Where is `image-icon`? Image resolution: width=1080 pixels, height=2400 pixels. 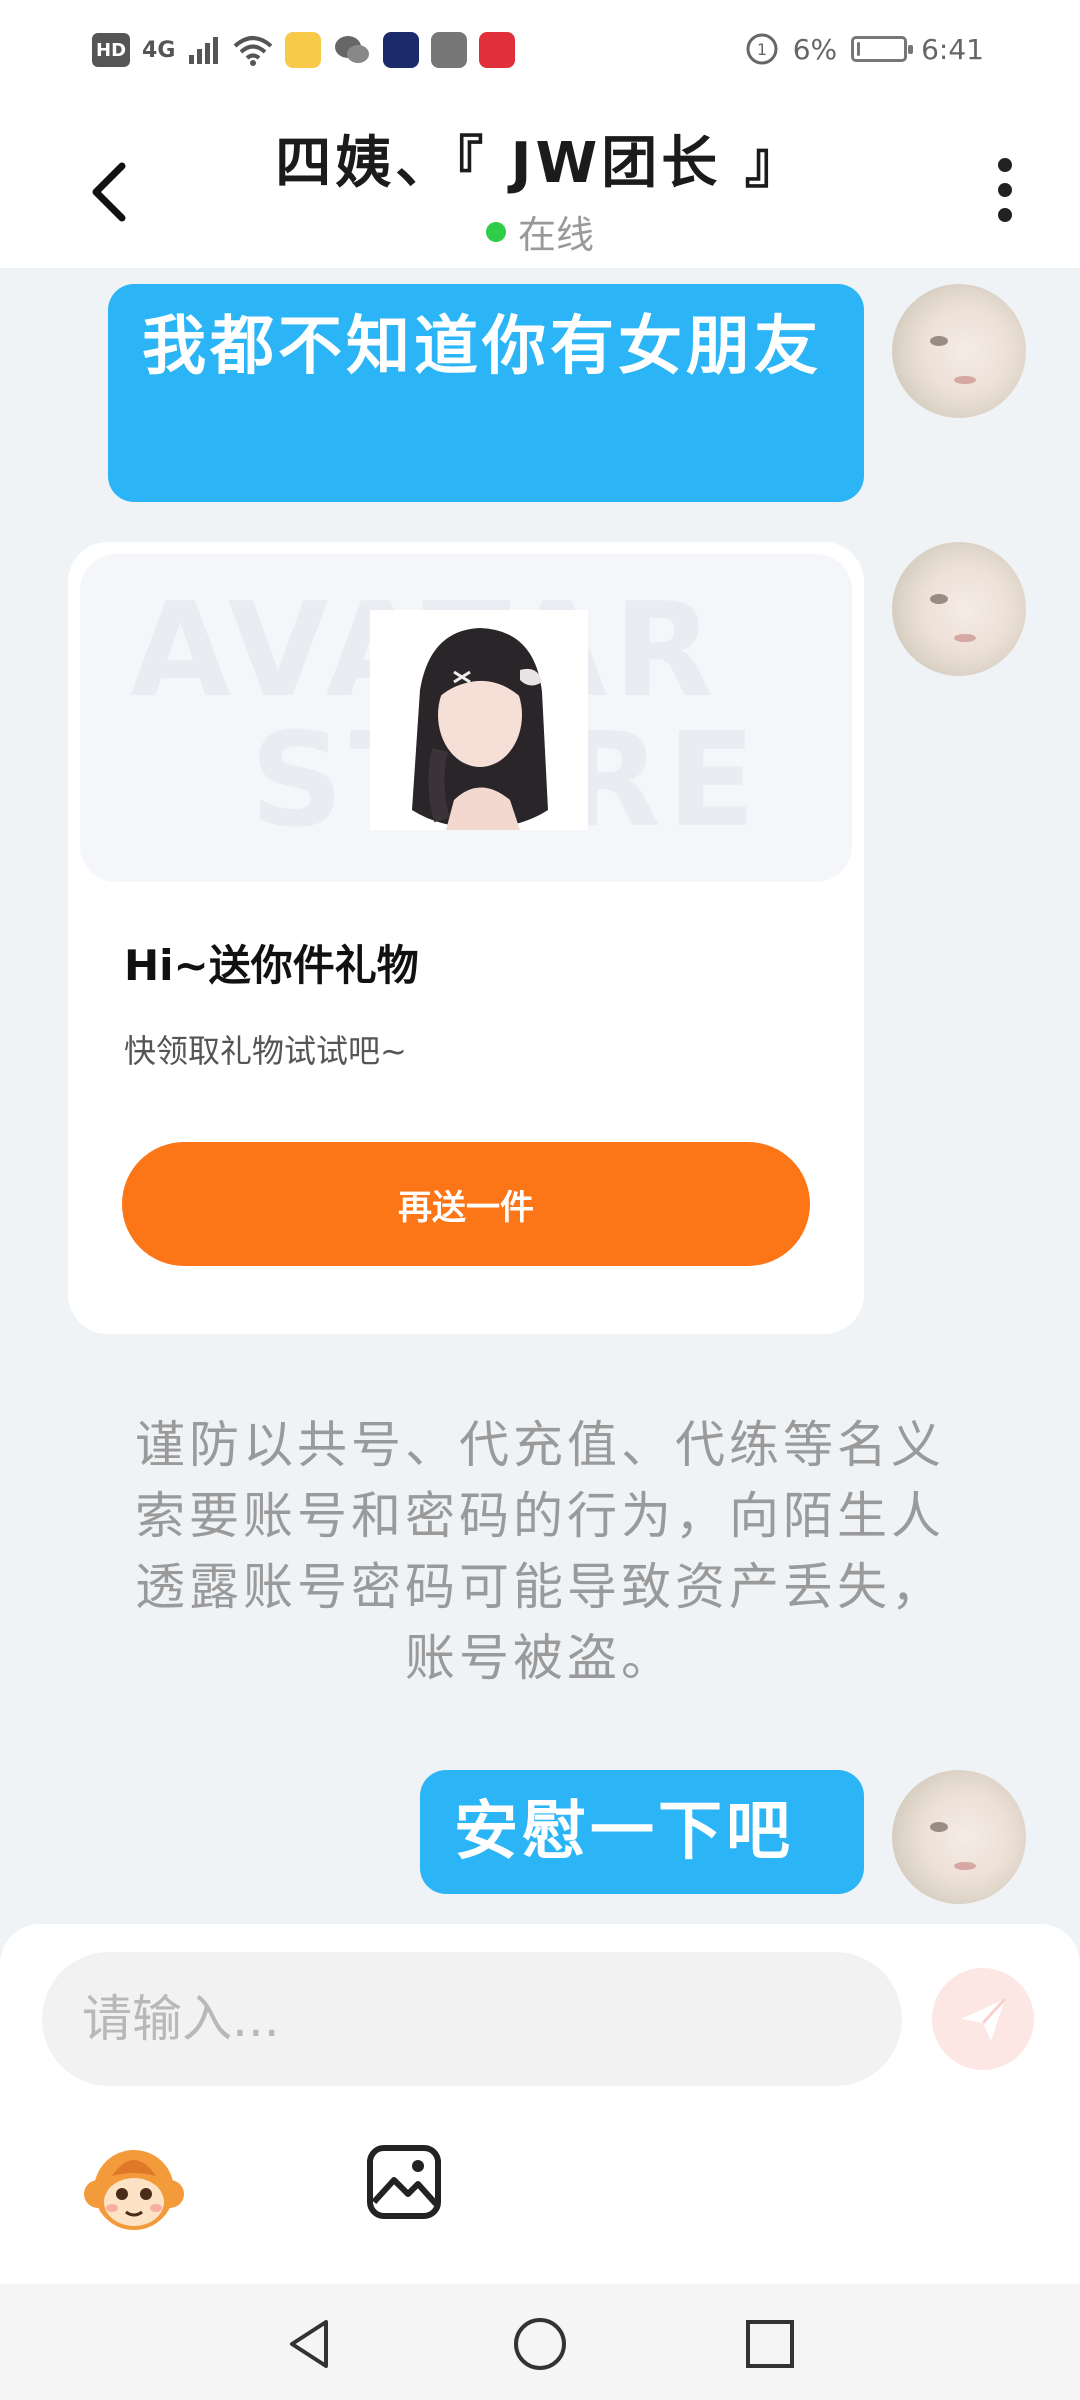
image-icon is located at coordinates (404, 2182).